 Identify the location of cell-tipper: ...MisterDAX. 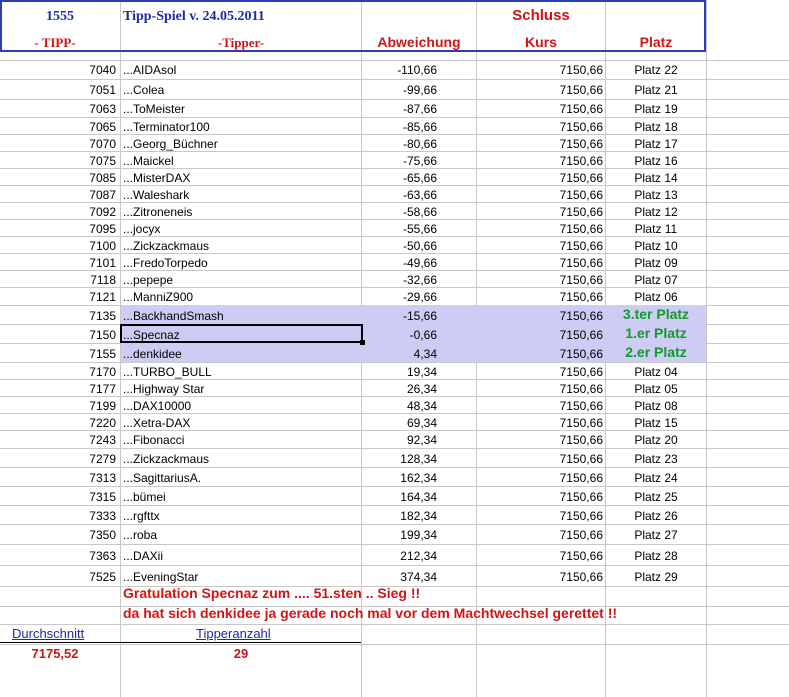
(156, 178).